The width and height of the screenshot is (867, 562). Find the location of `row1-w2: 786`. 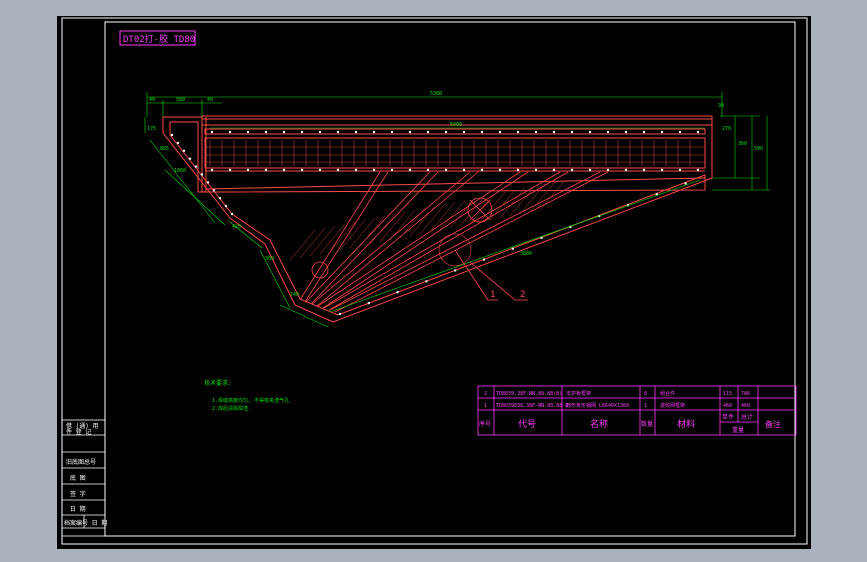

row1-w2: 786 is located at coordinates (745, 394).